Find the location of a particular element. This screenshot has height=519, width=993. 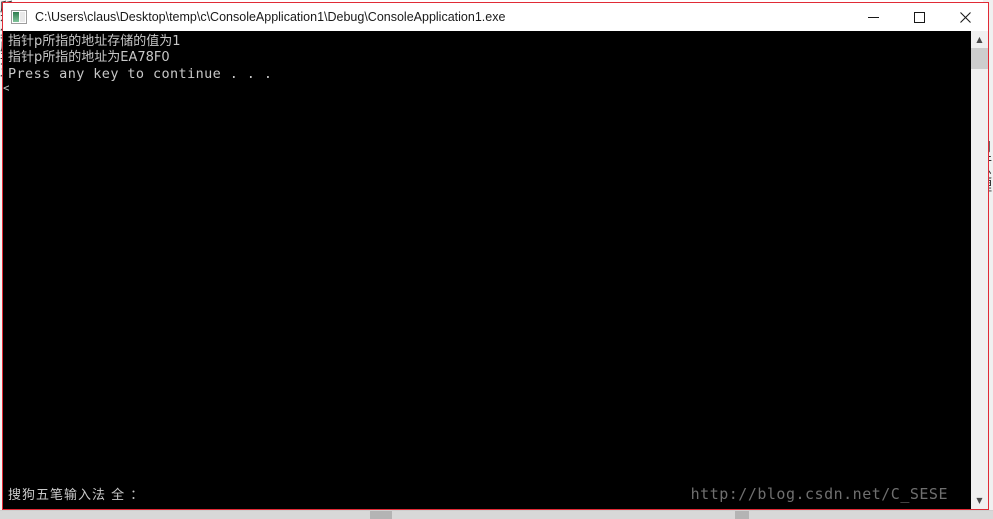

console-line-2: 指针p所指的地址为EA78F0 is located at coordinates (89, 57).